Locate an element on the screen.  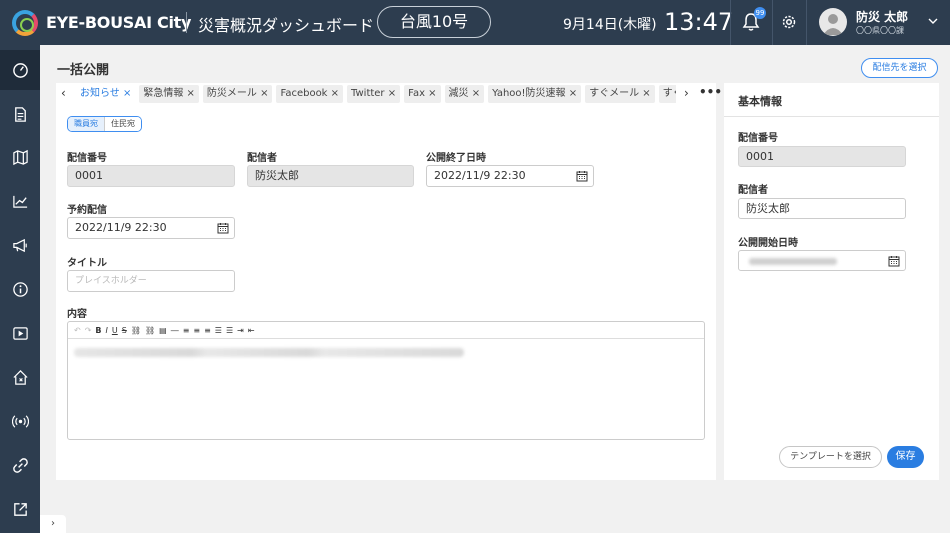
sidebar-item-links is located at coordinates (20, 465).